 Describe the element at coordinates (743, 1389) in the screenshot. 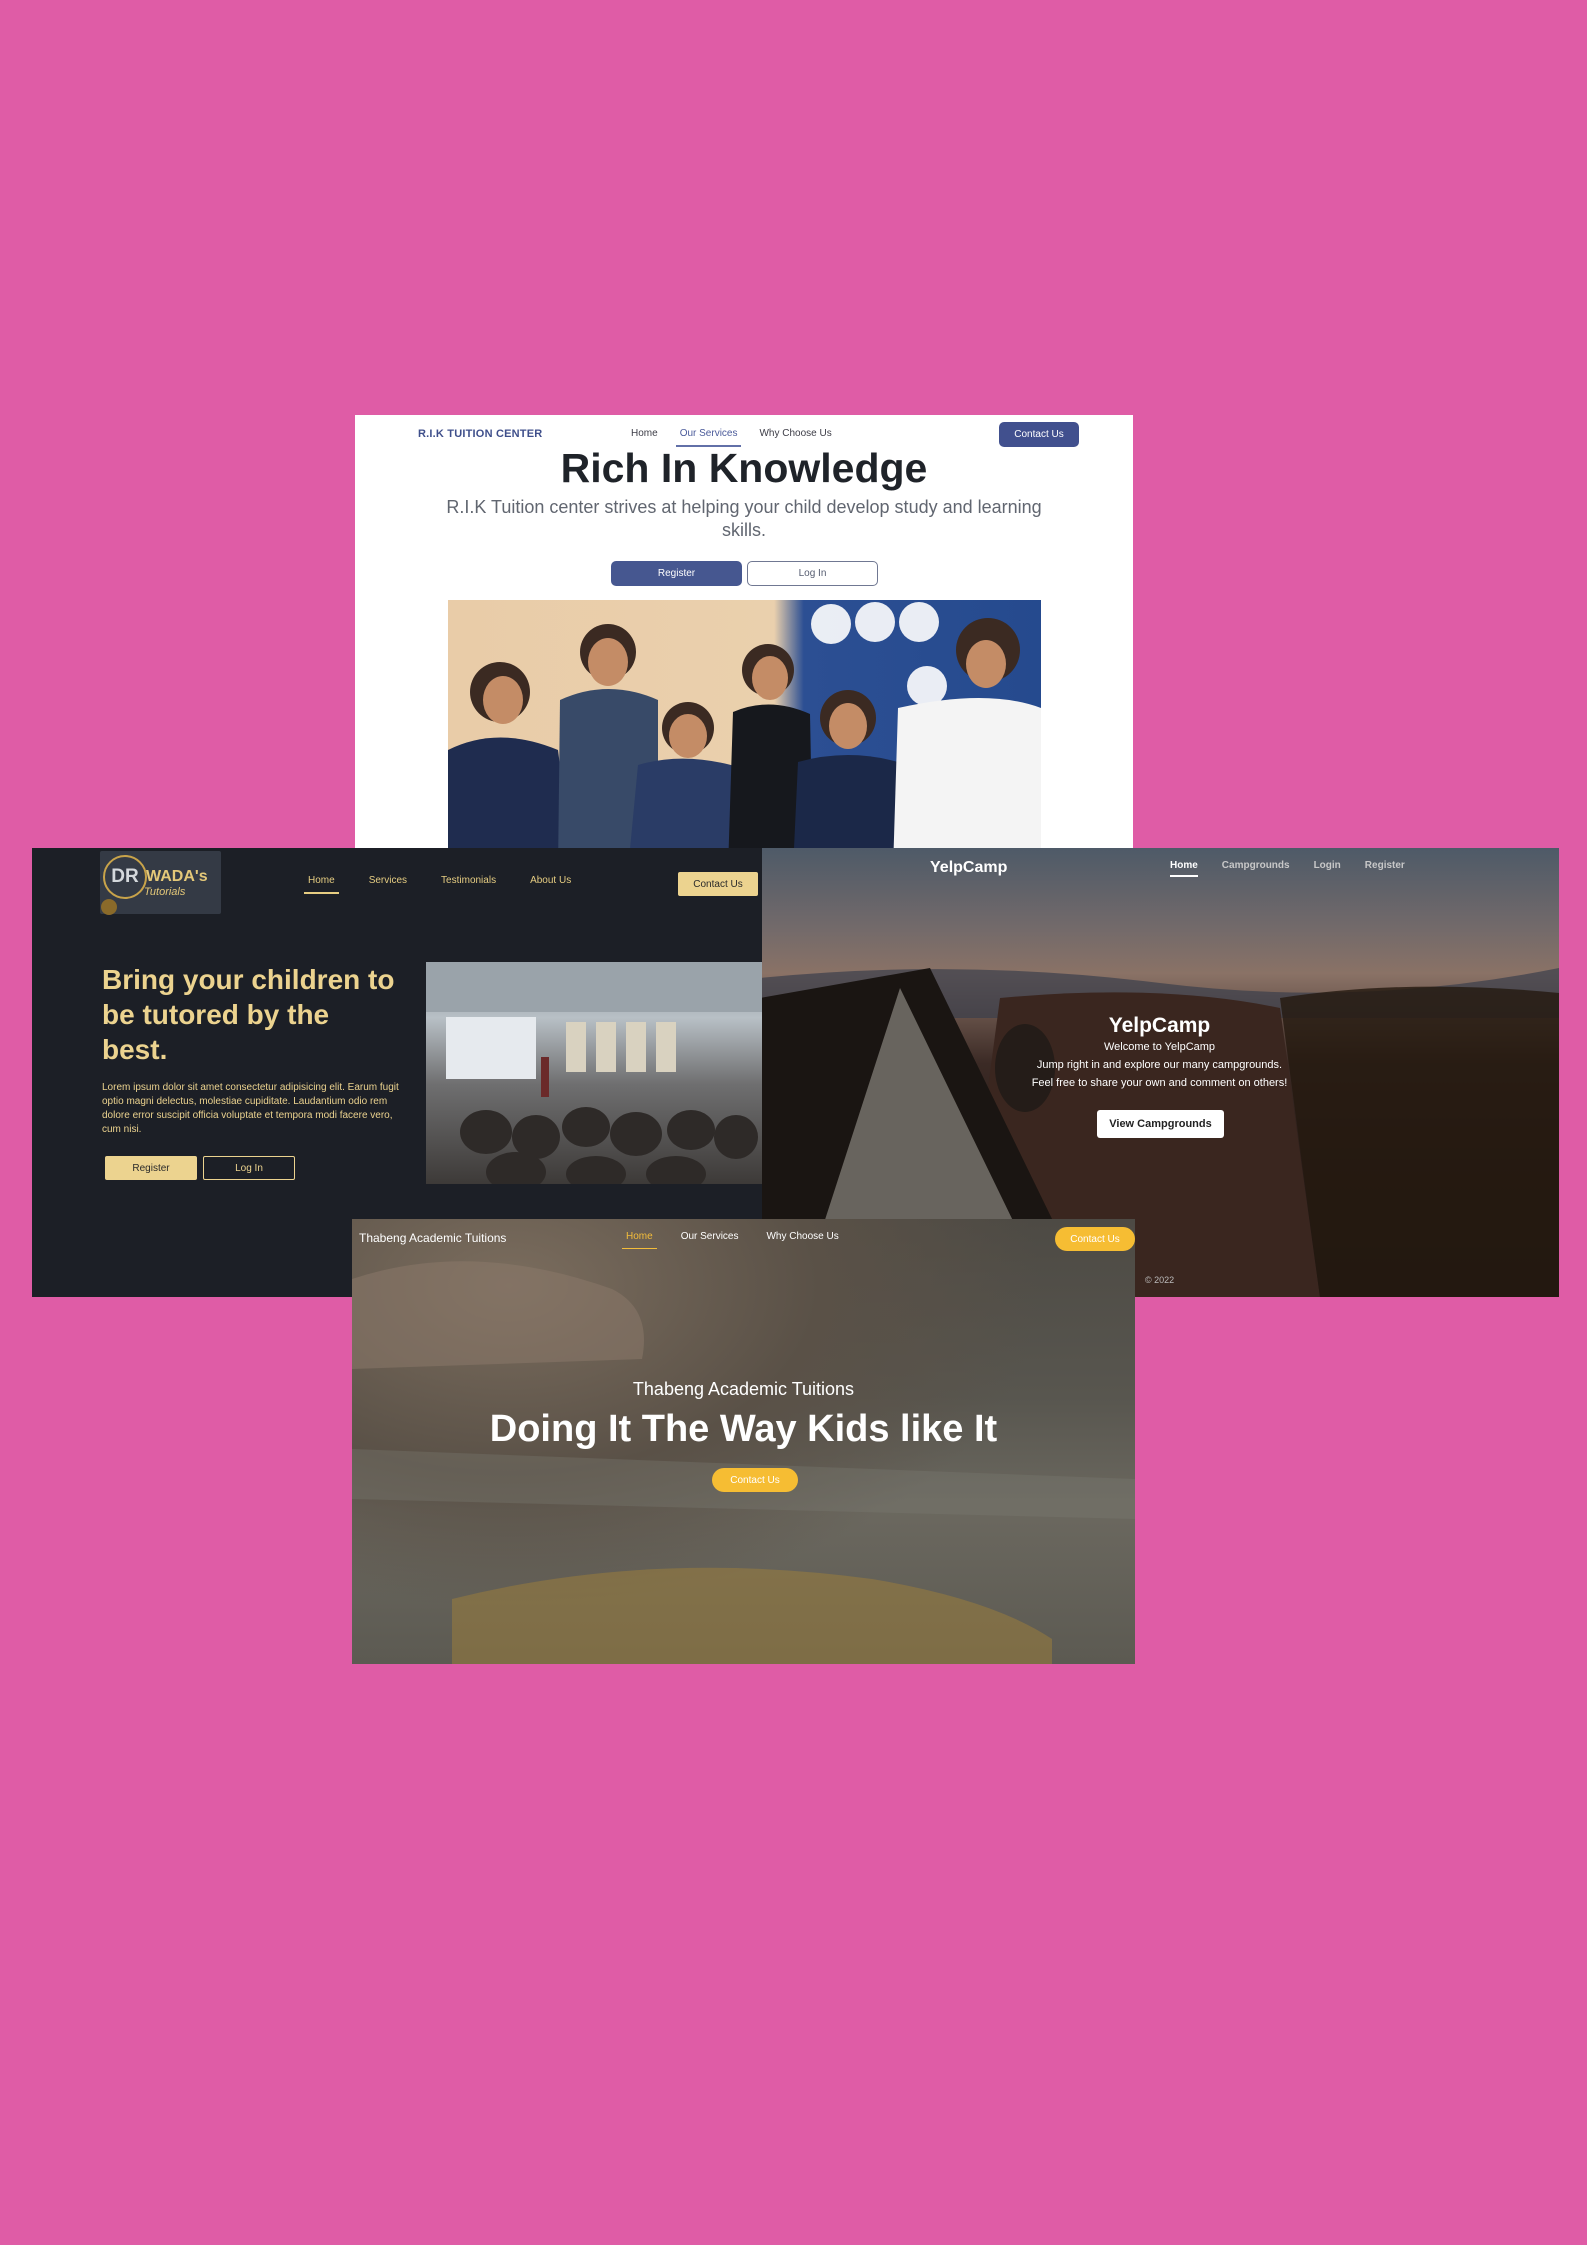

I see `thabeng-hero-subtitle: Thabeng Academic Tuitions` at that location.